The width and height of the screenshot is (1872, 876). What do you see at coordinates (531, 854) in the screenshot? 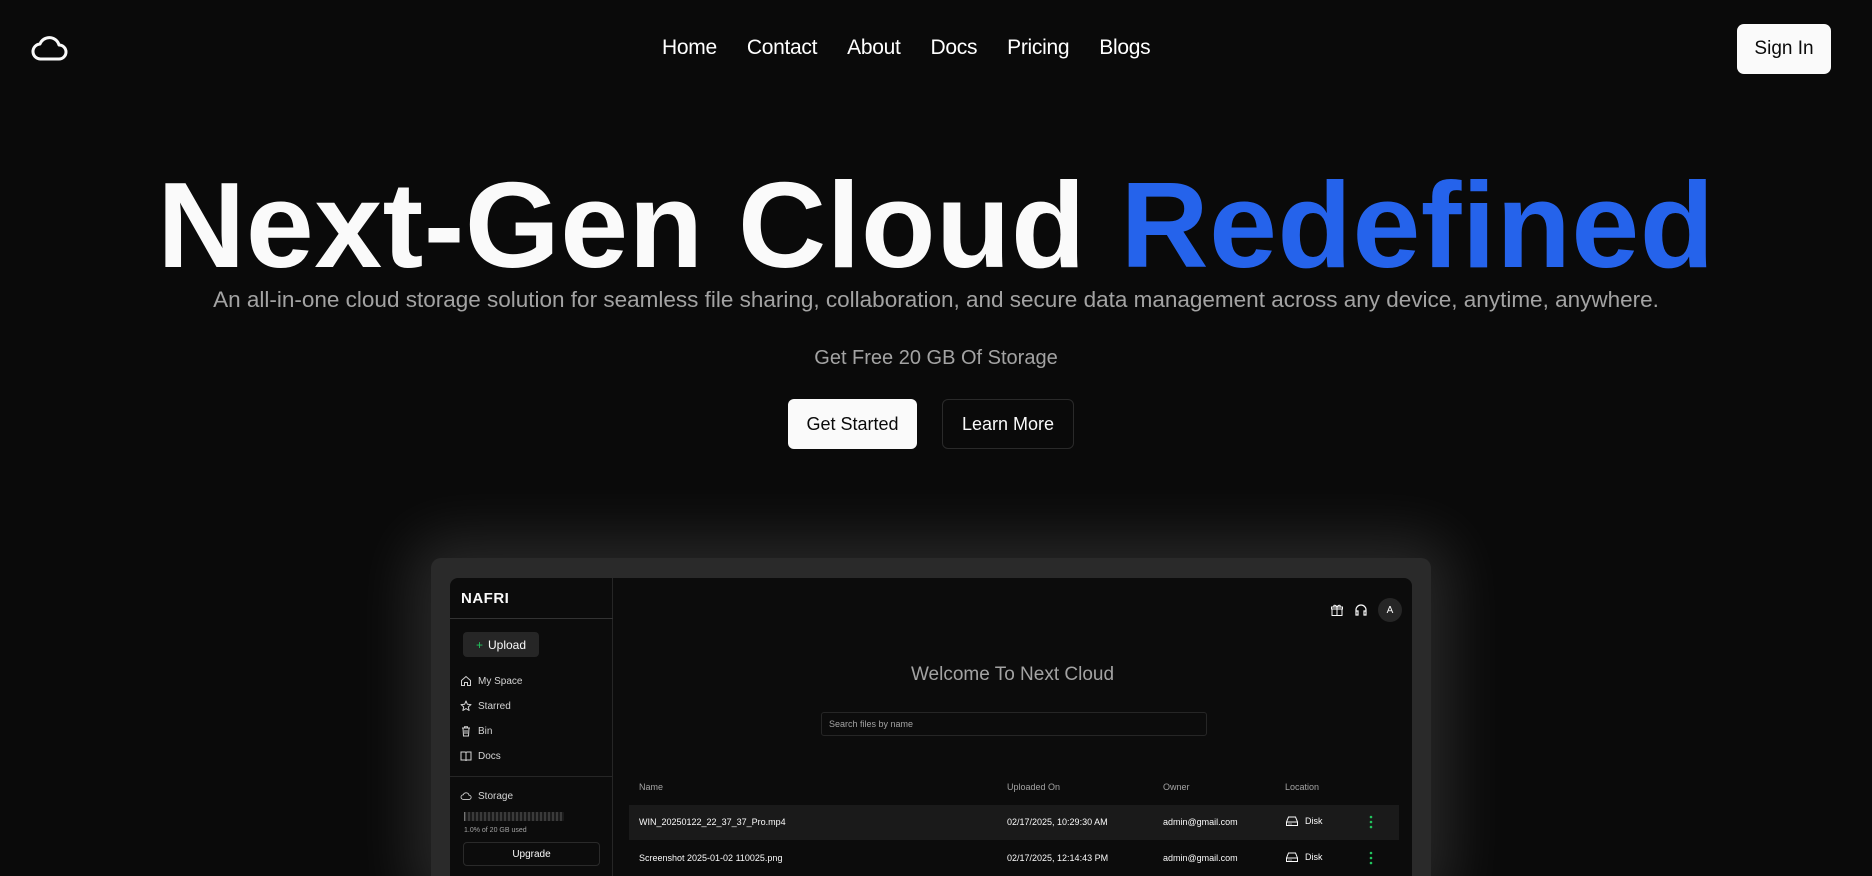
I see `upgrade-button: Upgrade` at bounding box center [531, 854].